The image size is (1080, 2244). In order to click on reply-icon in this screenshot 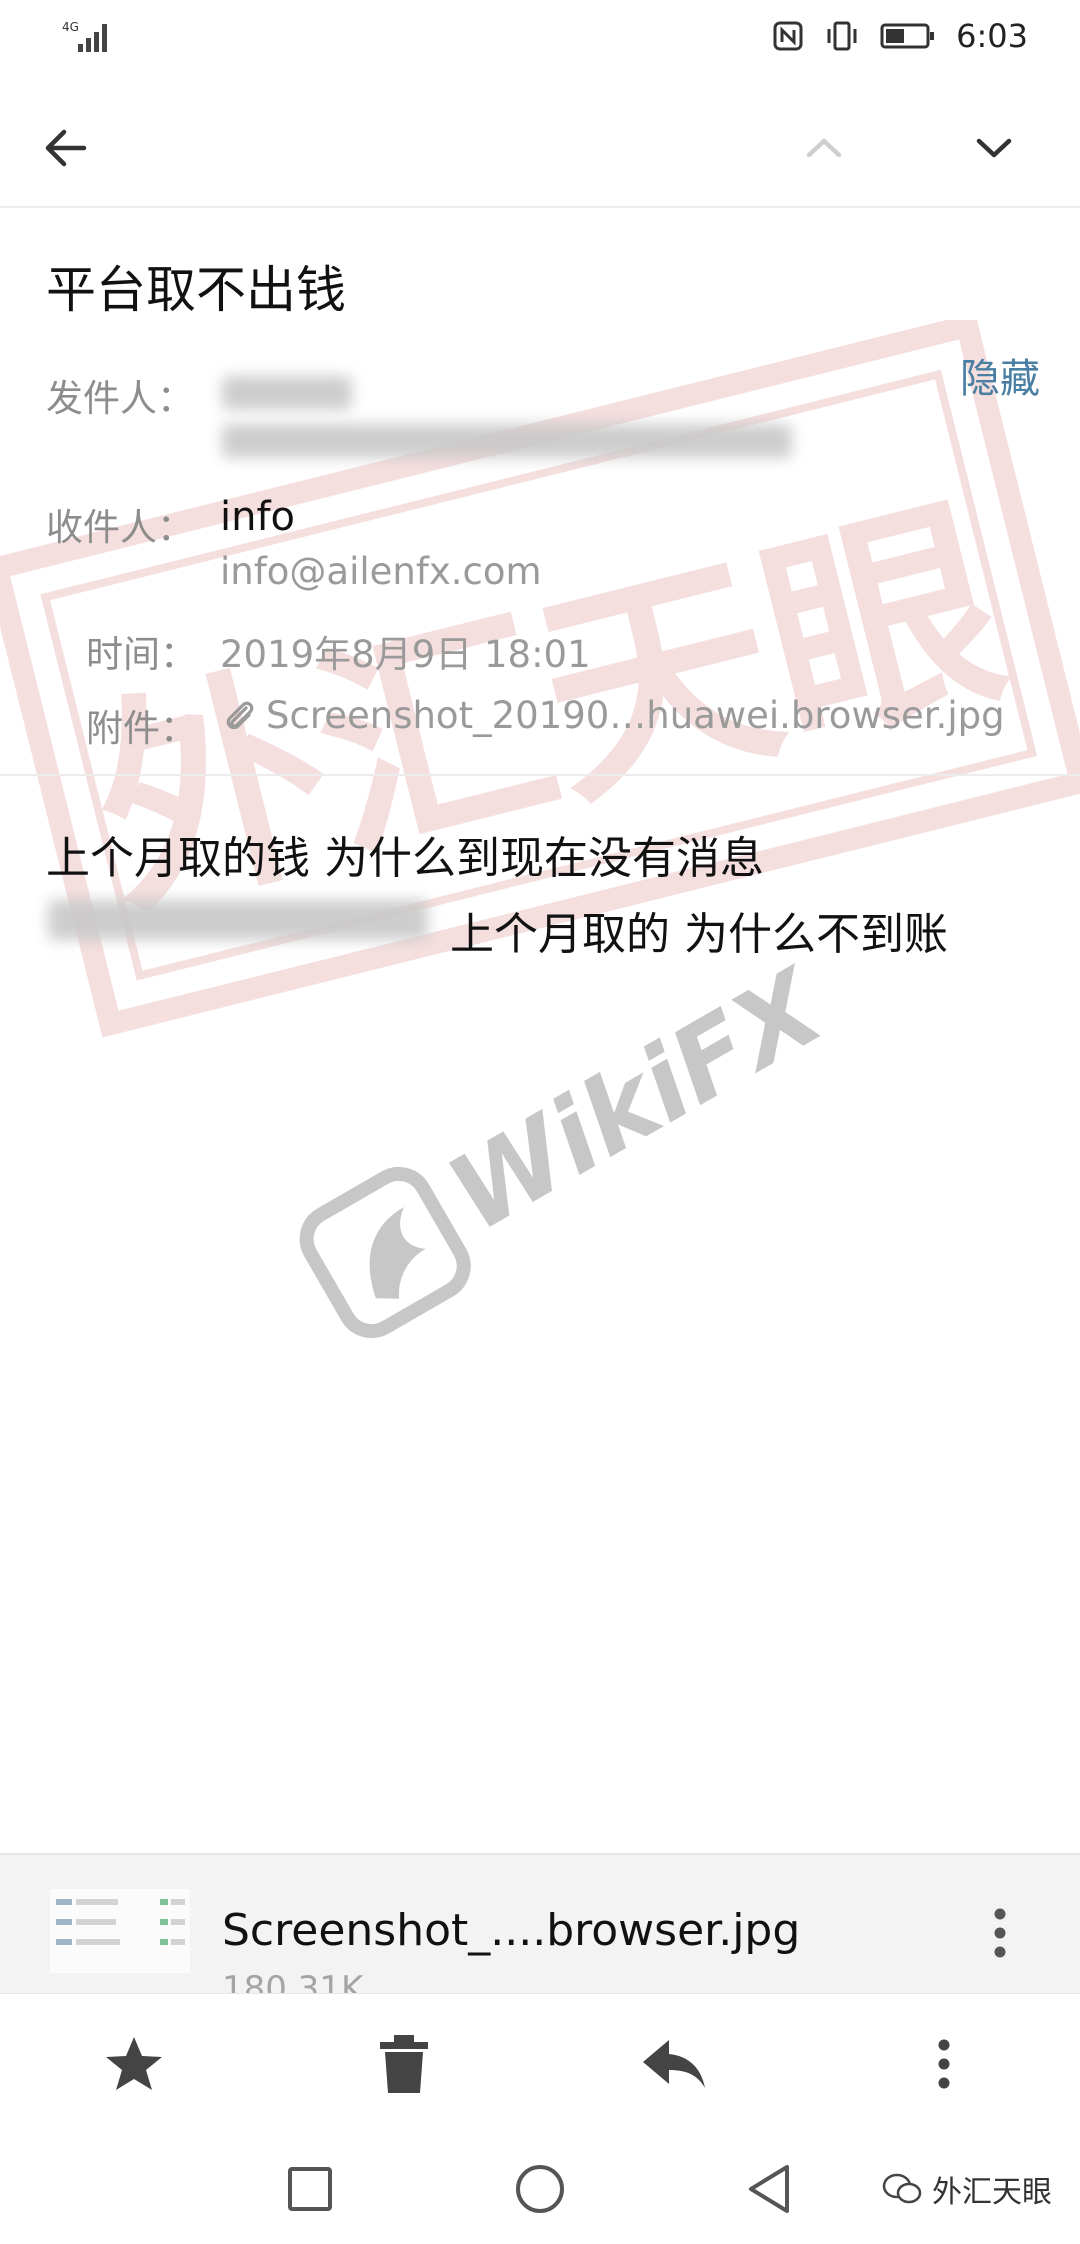, I will do `click(674, 2064)`.